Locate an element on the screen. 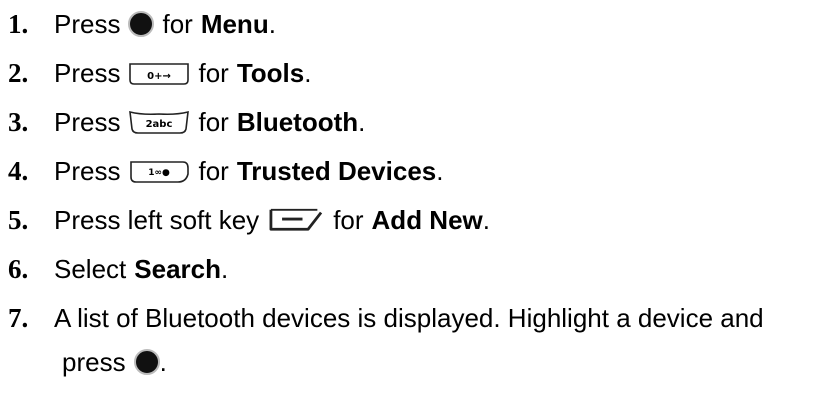 This screenshot has width=835, height=408. step-3: 3. Press 2abc for Bluetooth. is located at coordinates (182, 122).